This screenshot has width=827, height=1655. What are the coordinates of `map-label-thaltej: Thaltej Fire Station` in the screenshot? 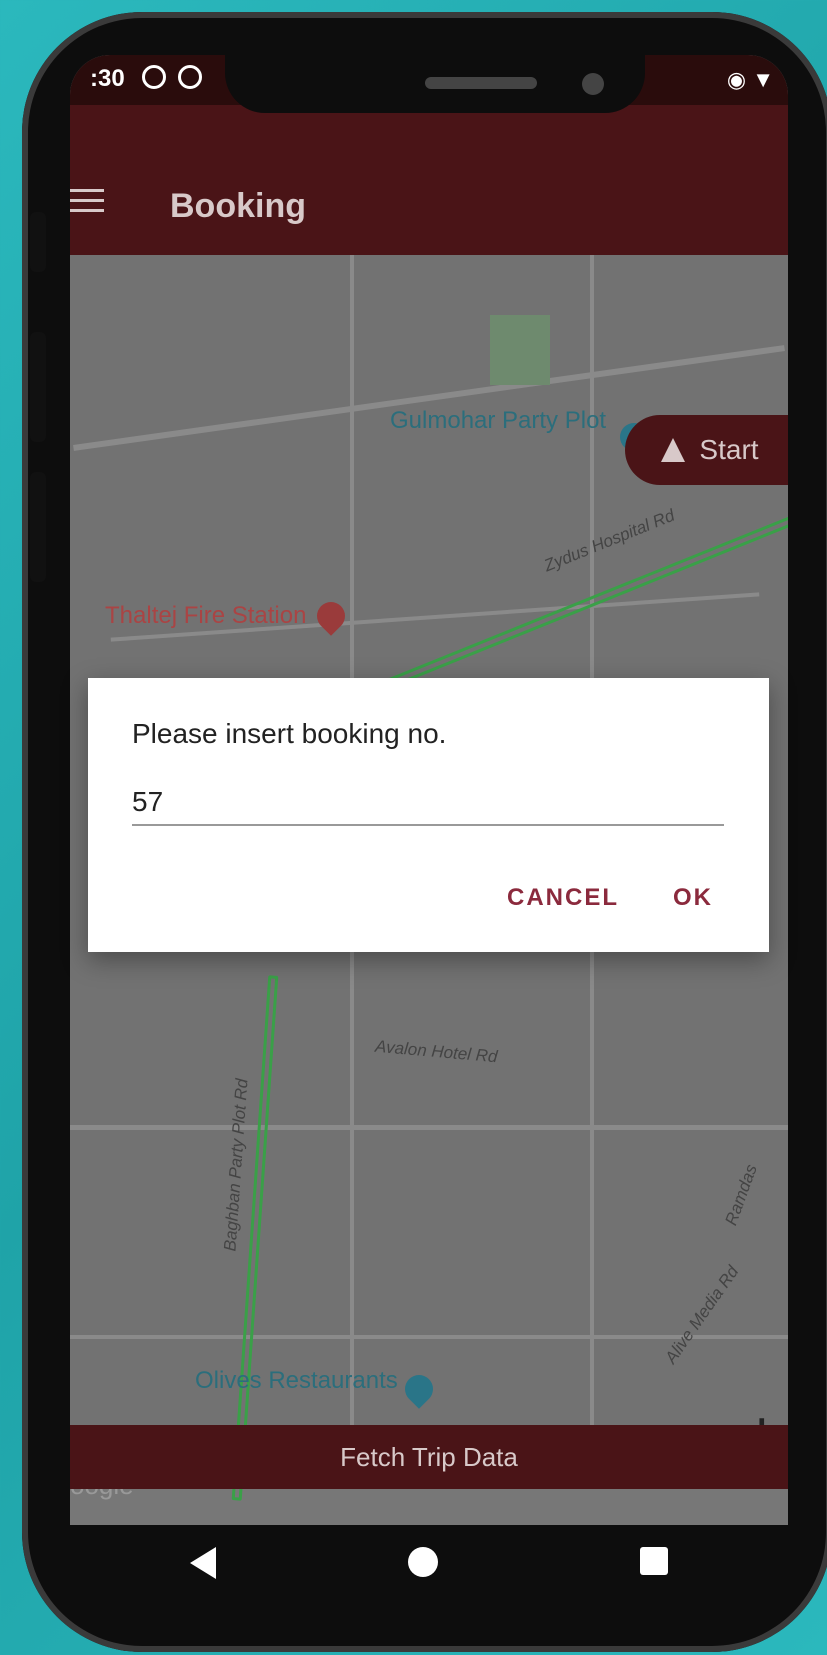 It's located at (206, 615).